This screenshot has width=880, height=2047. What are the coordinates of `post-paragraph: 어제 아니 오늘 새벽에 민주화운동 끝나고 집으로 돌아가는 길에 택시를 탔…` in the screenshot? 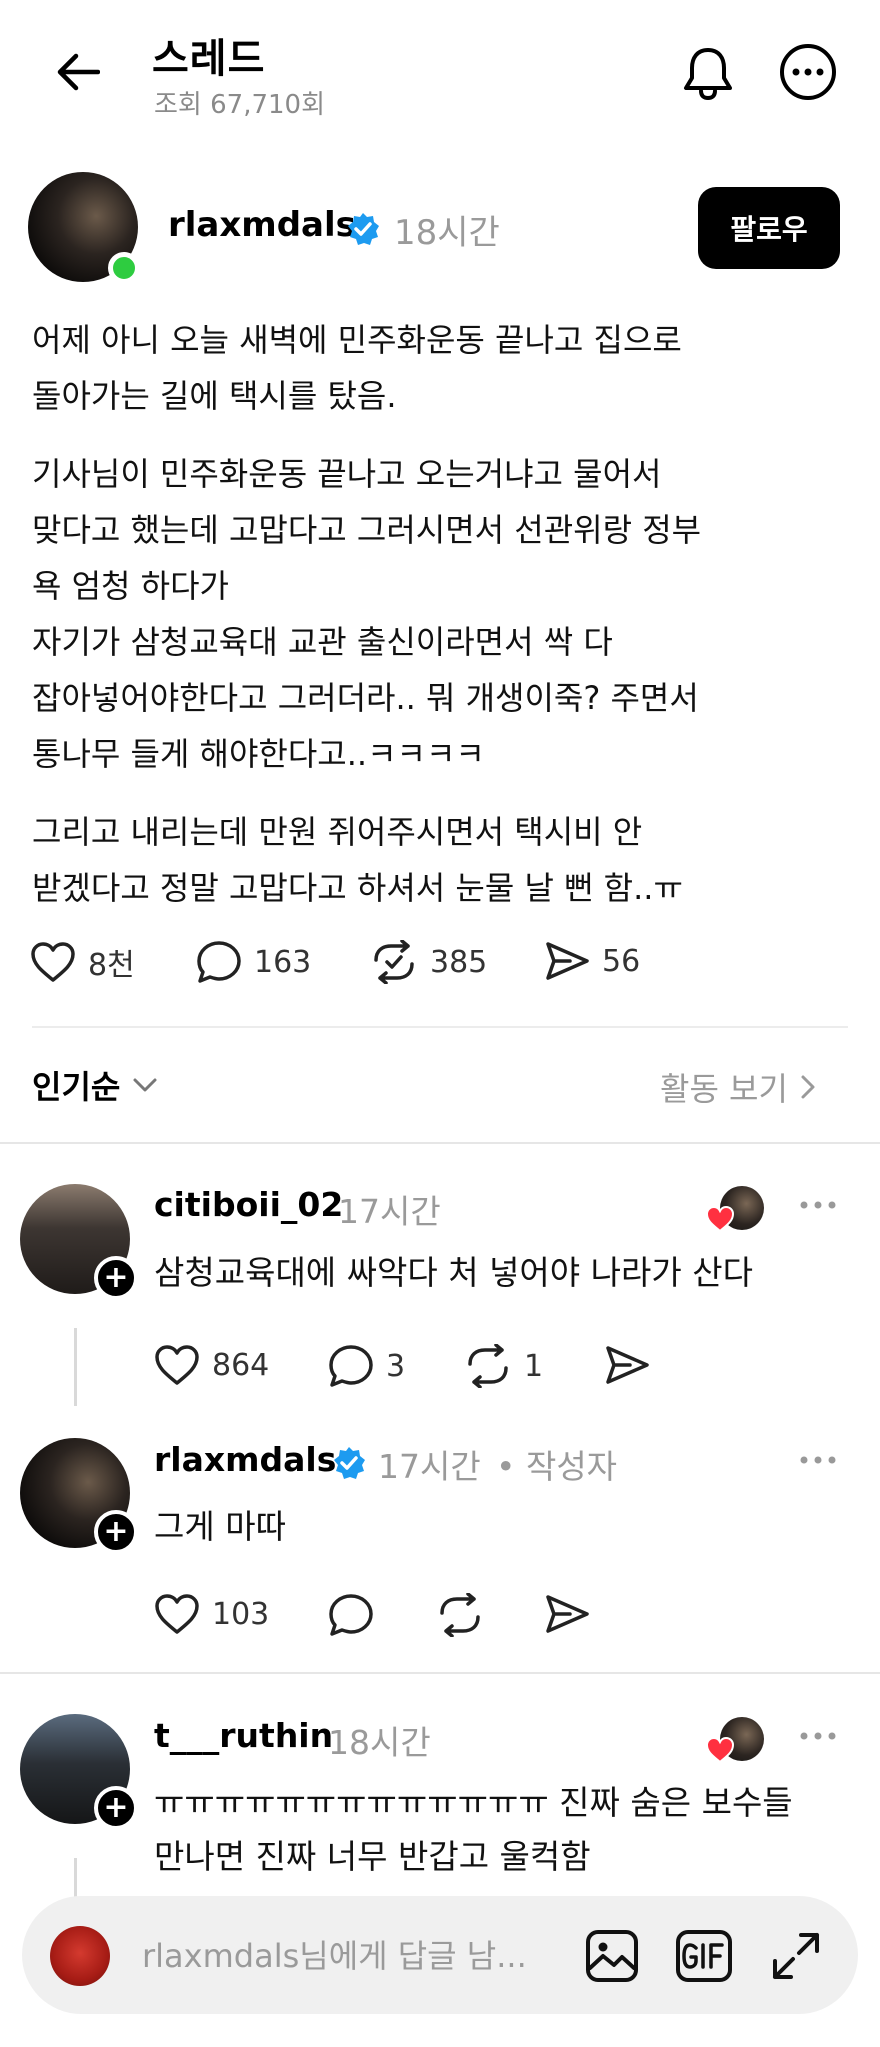 It's located at (357, 368).